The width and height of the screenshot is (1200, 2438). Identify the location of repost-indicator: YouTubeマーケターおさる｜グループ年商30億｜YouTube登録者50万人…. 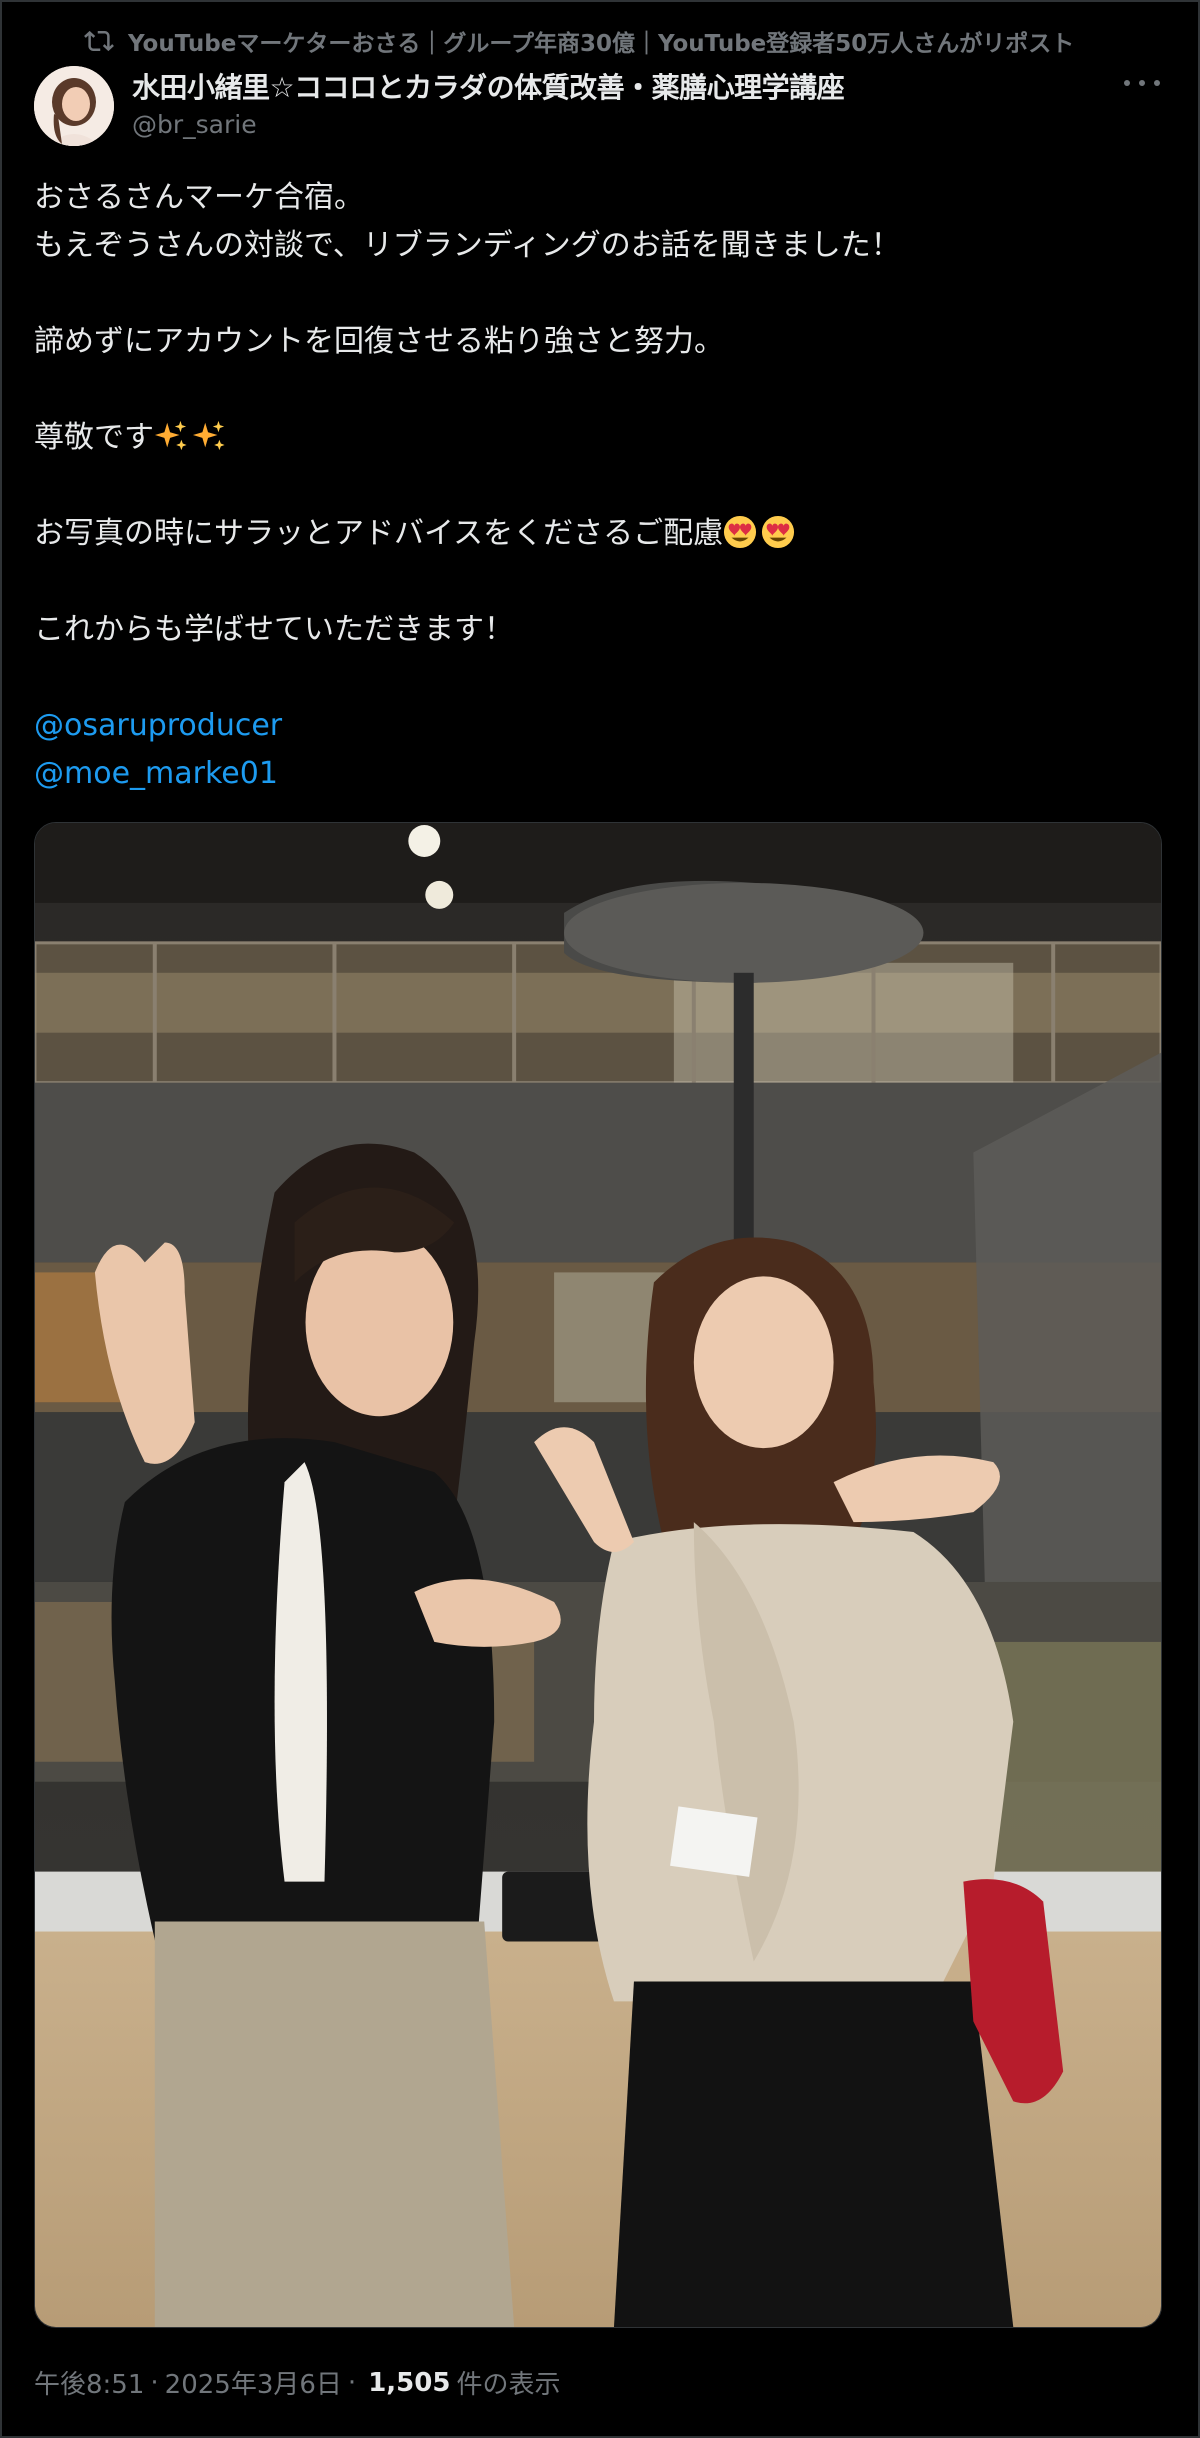
(579, 41).